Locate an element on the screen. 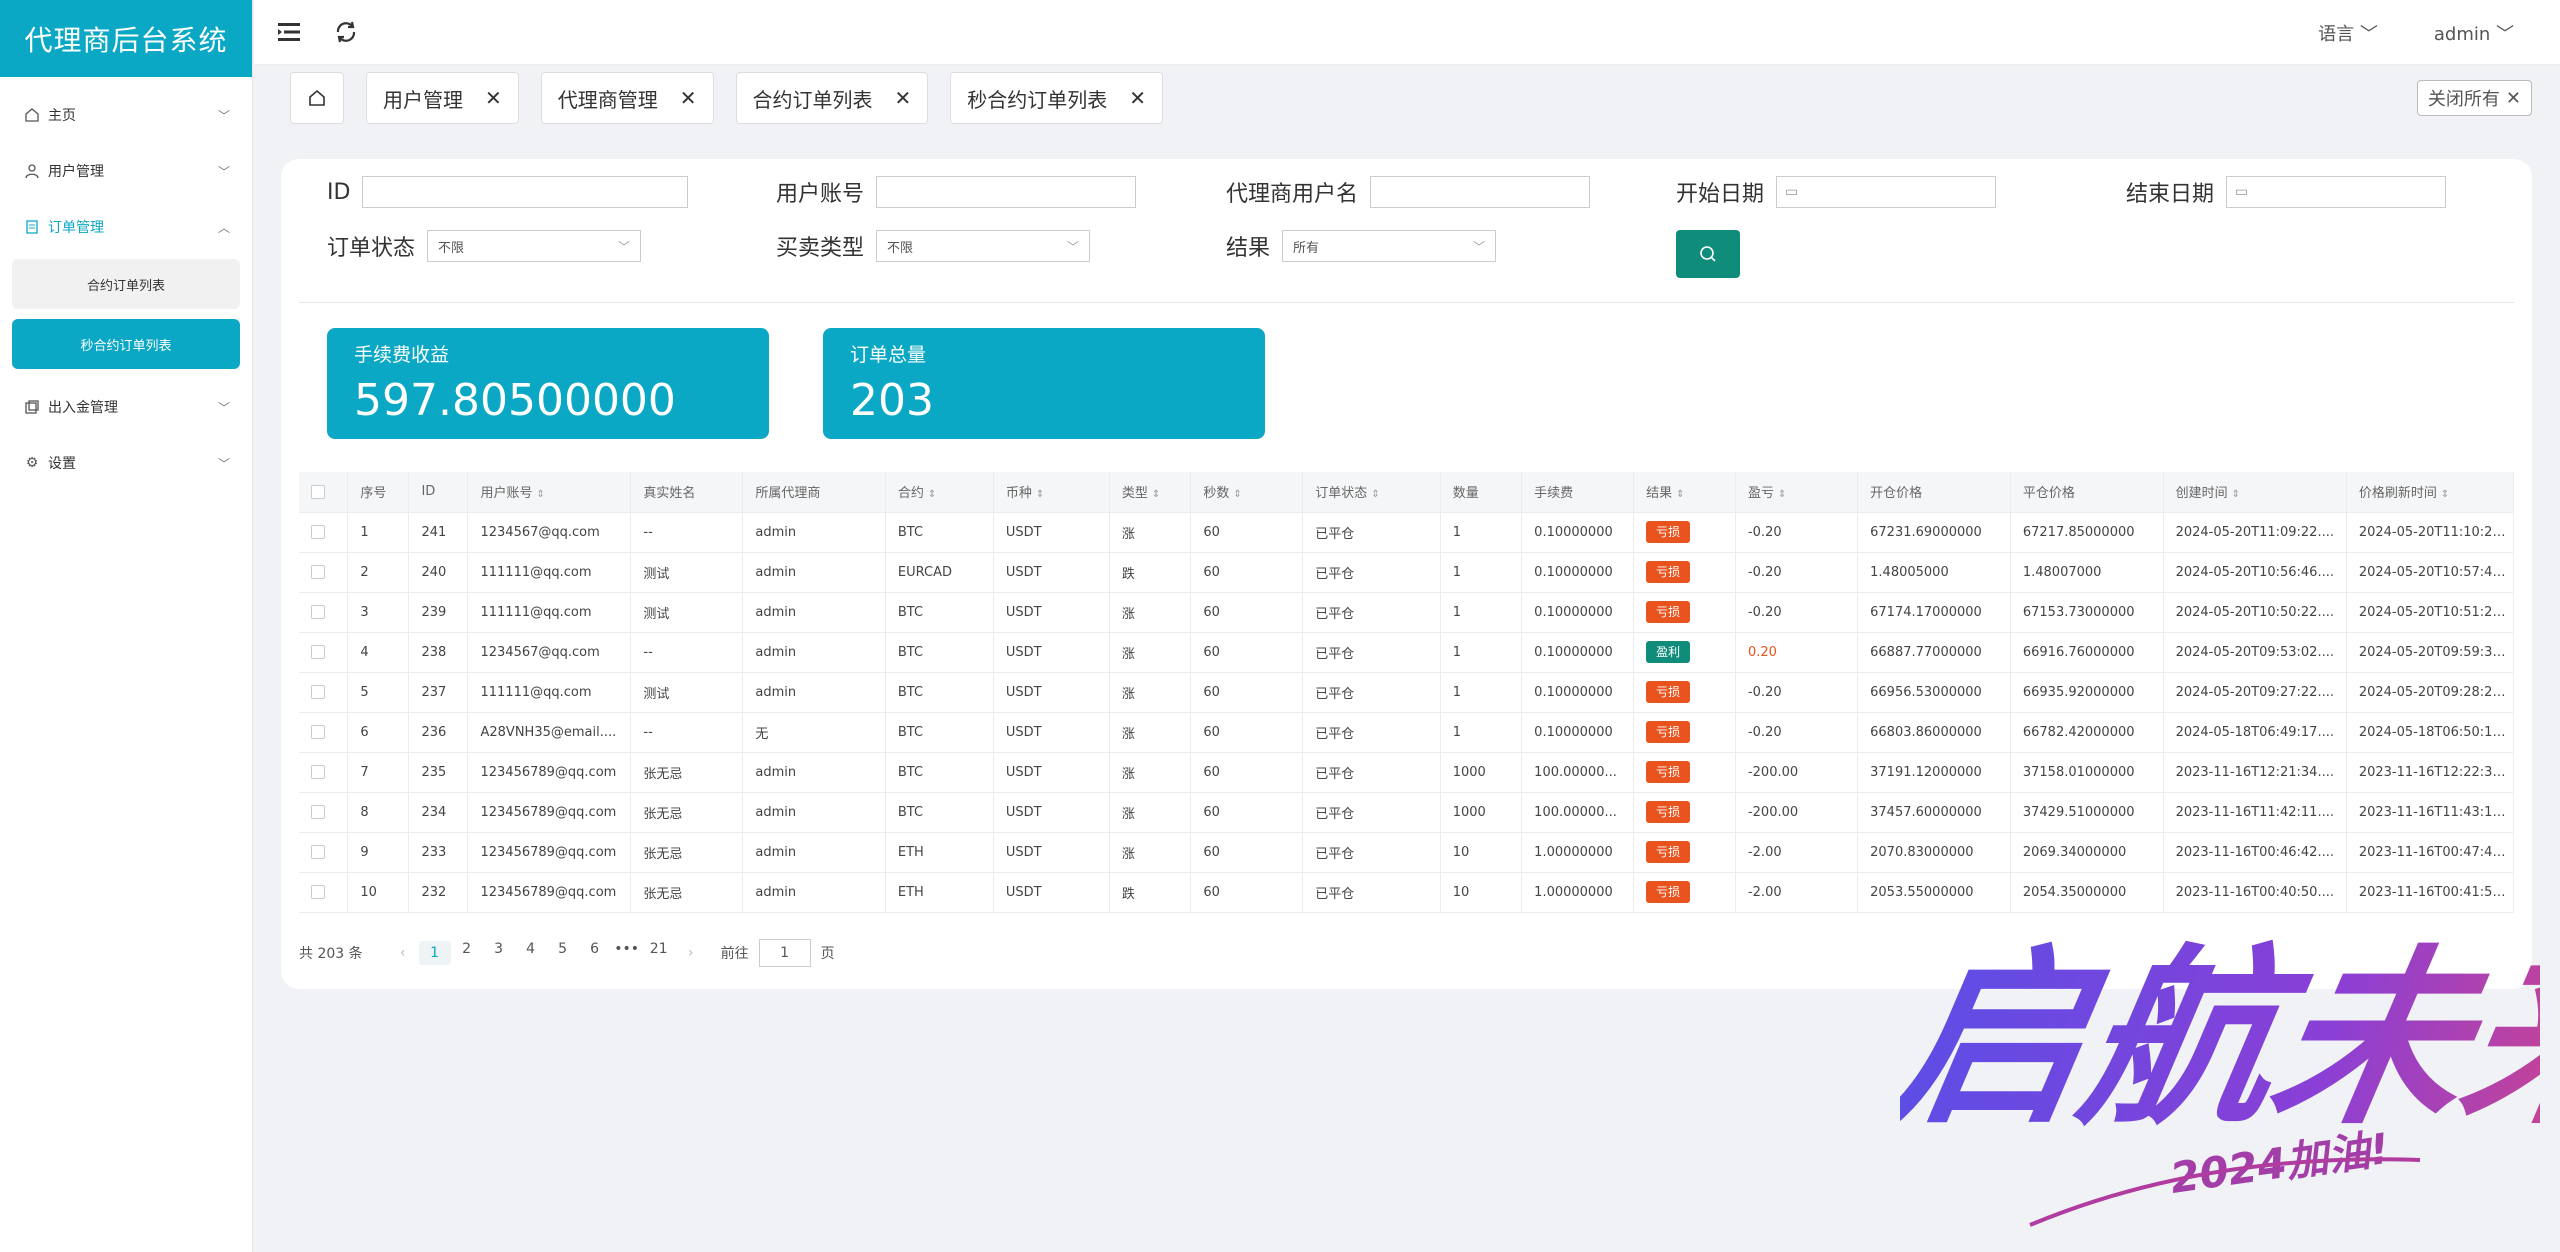 The width and height of the screenshot is (2560, 1252). end-date-input: ▭ is located at coordinates (2336, 192).